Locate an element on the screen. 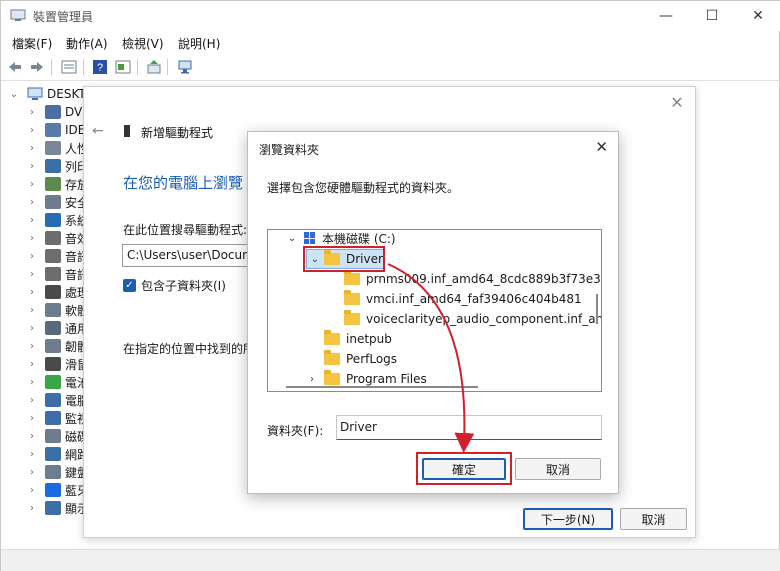 This screenshot has height=571, width=780. toolbar: ? is located at coordinates (390, 67).